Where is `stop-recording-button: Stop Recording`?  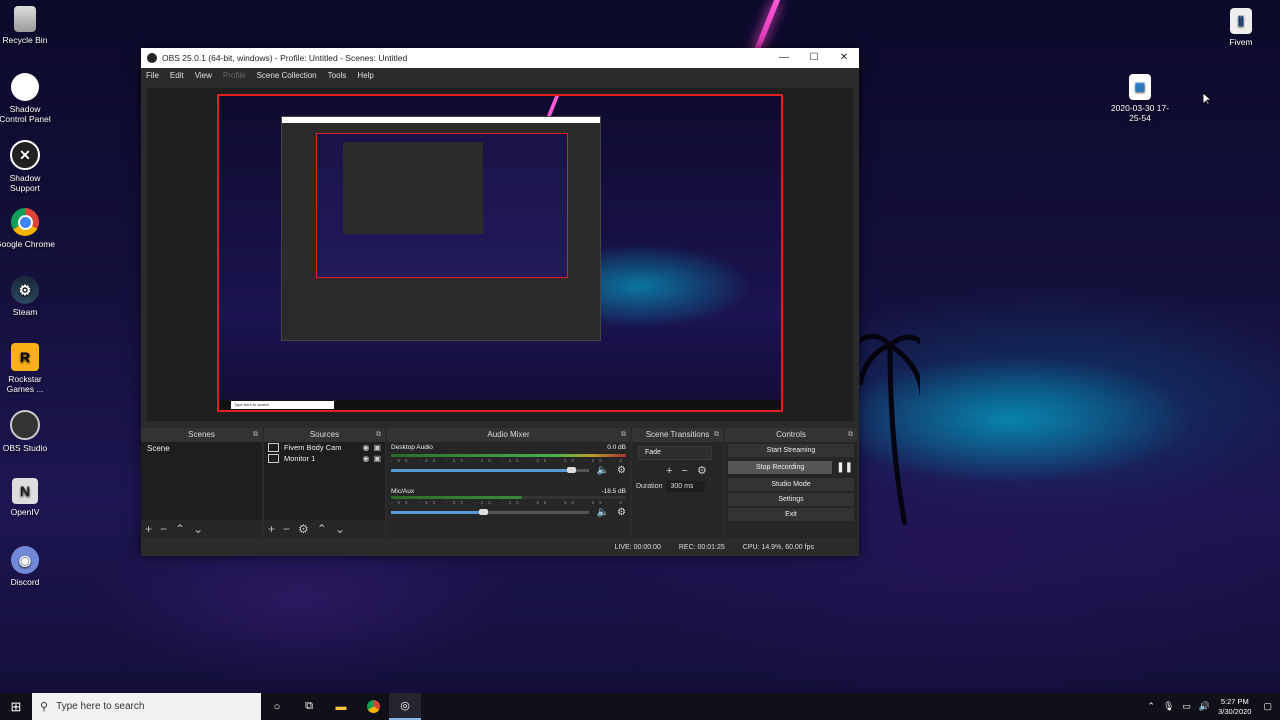 stop-recording-button: Stop Recording is located at coordinates (780, 467).